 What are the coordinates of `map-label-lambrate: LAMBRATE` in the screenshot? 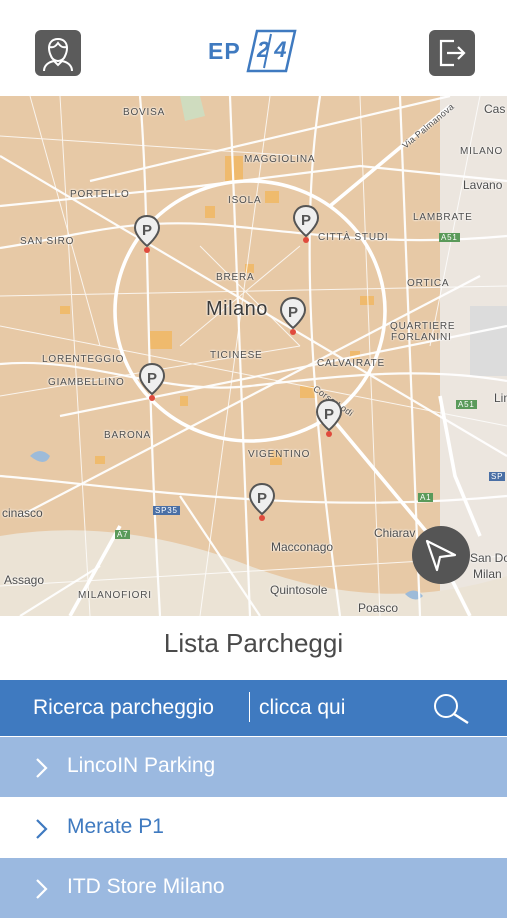 It's located at (443, 217).